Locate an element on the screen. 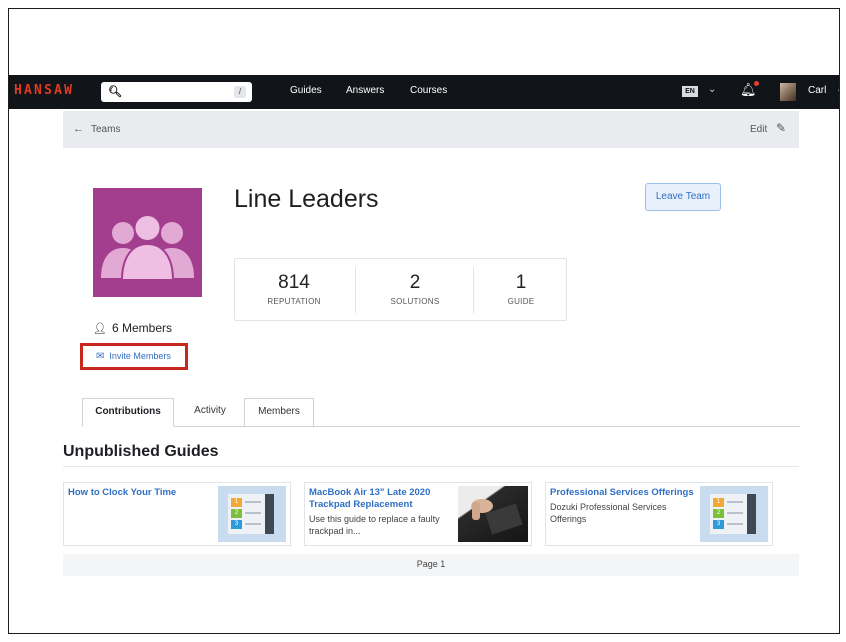 The height and width of the screenshot is (642, 846). nav-link-courses: Courses is located at coordinates (428, 90).